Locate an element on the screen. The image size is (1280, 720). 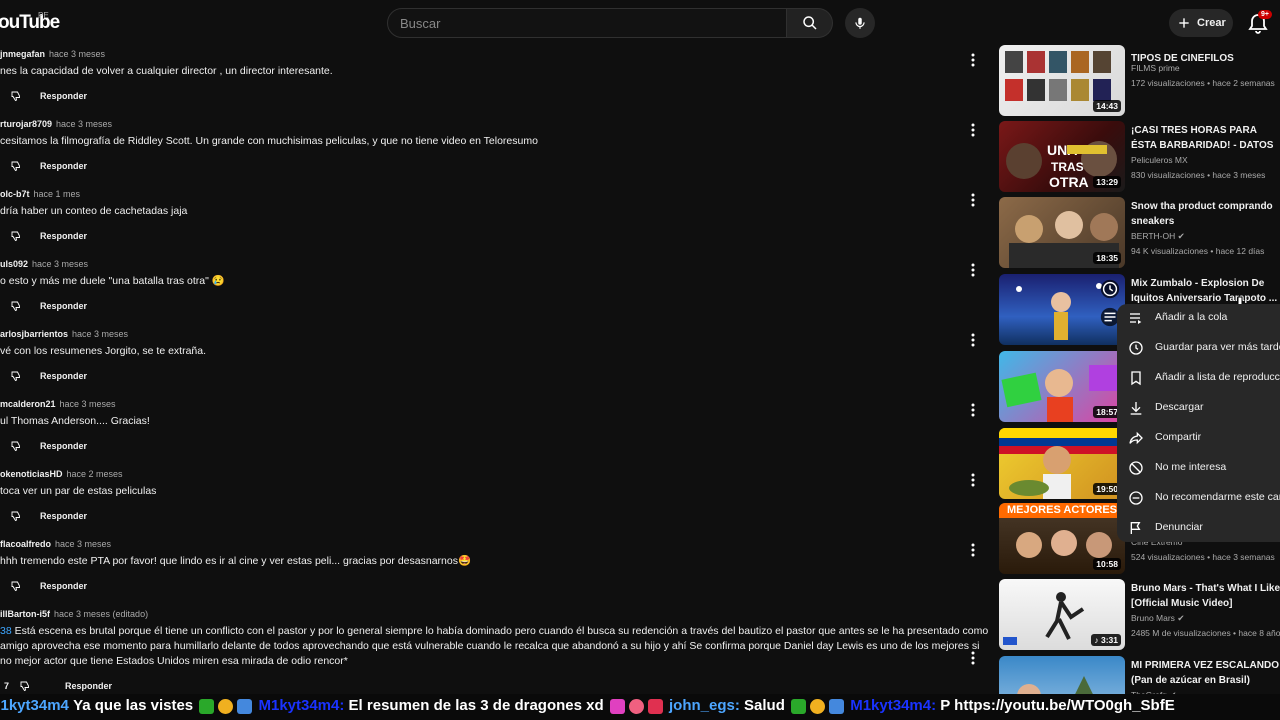
video-channel: Peliculeros MX is located at coordinates (1159, 160).